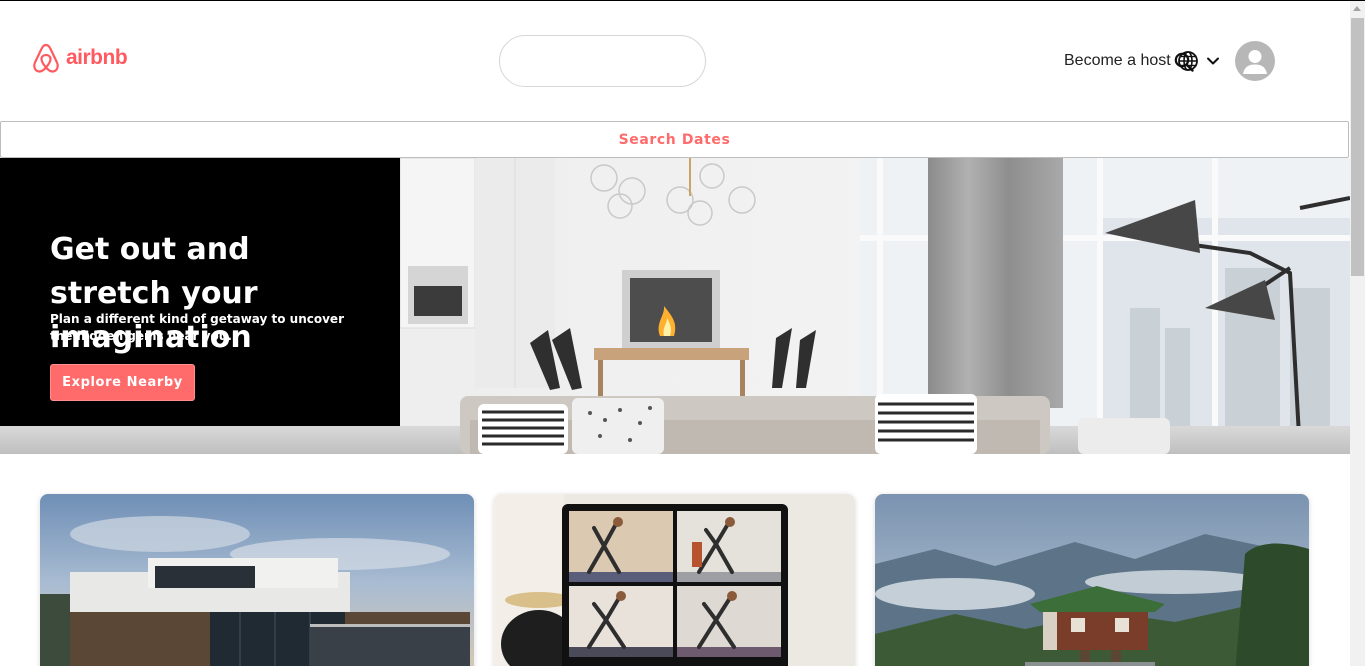 Image resolution: width=1365 pixels, height=666 pixels. What do you see at coordinates (97, 57) in the screenshot?
I see `logo-text: airbnb` at bounding box center [97, 57].